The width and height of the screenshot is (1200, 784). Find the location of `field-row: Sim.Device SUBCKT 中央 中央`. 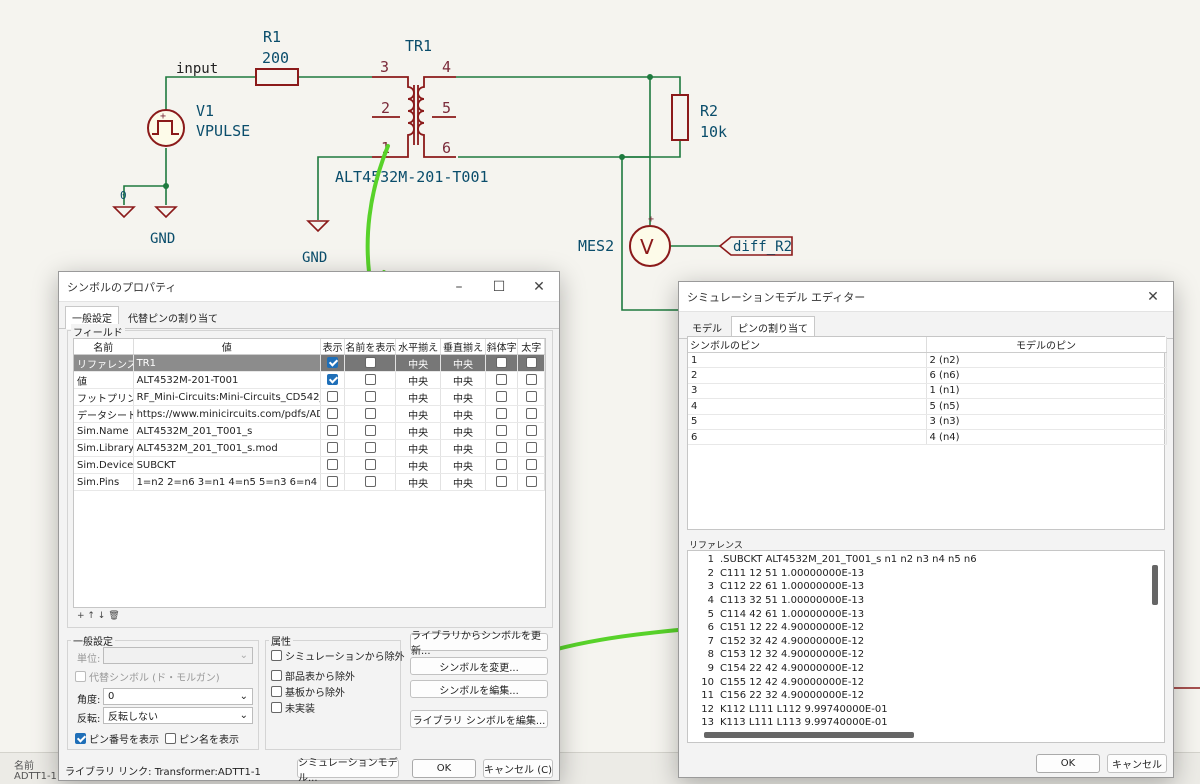

field-row: Sim.Device SUBCKT 中央 中央 is located at coordinates (309, 465).